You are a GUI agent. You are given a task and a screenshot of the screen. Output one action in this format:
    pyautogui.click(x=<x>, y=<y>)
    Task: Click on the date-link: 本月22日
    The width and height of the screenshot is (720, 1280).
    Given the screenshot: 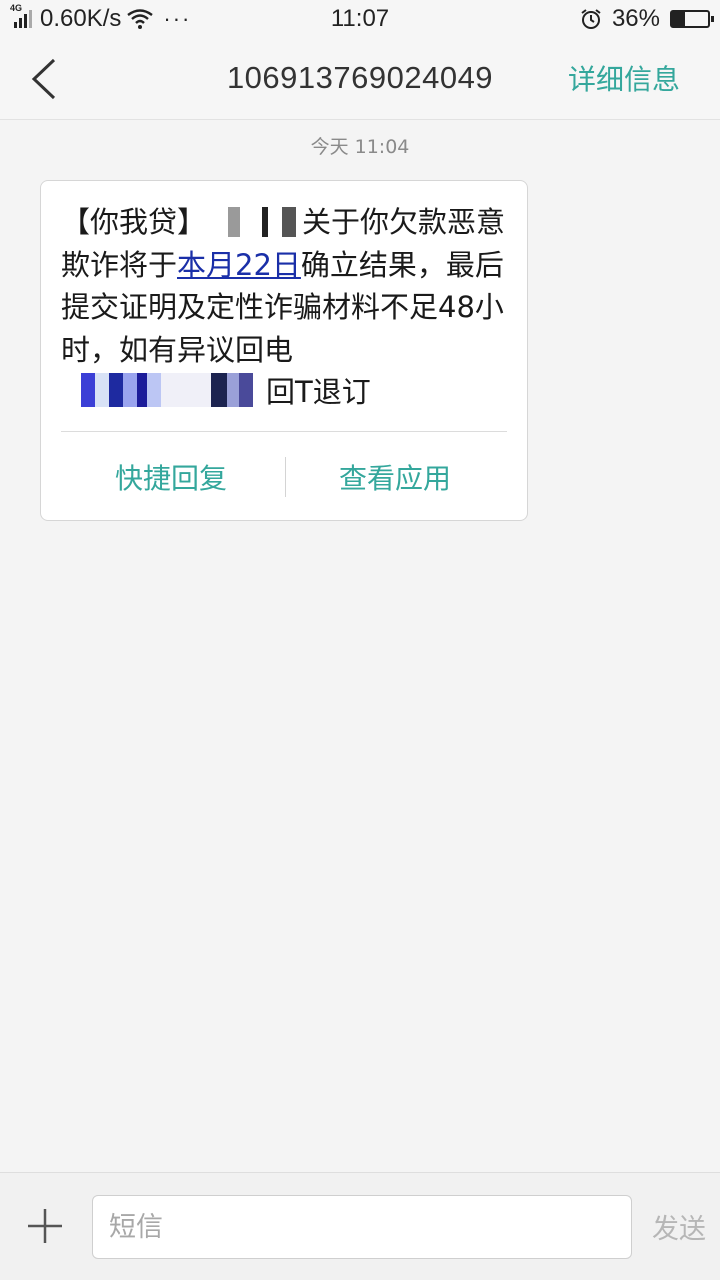 What is the action you would take?
    pyautogui.click(x=239, y=265)
    